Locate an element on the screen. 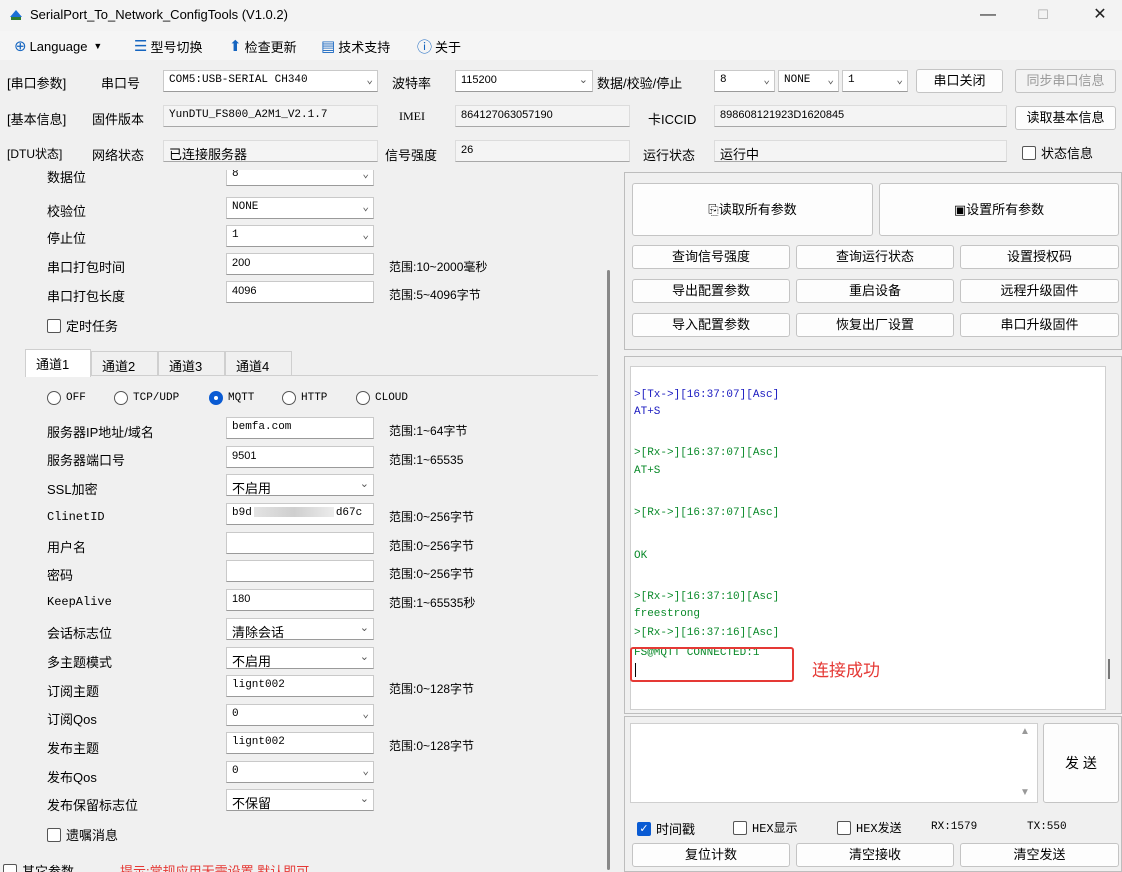 The width and height of the screenshot is (1122, 872). ssl-select: 不启用 ⌄ is located at coordinates (300, 485).